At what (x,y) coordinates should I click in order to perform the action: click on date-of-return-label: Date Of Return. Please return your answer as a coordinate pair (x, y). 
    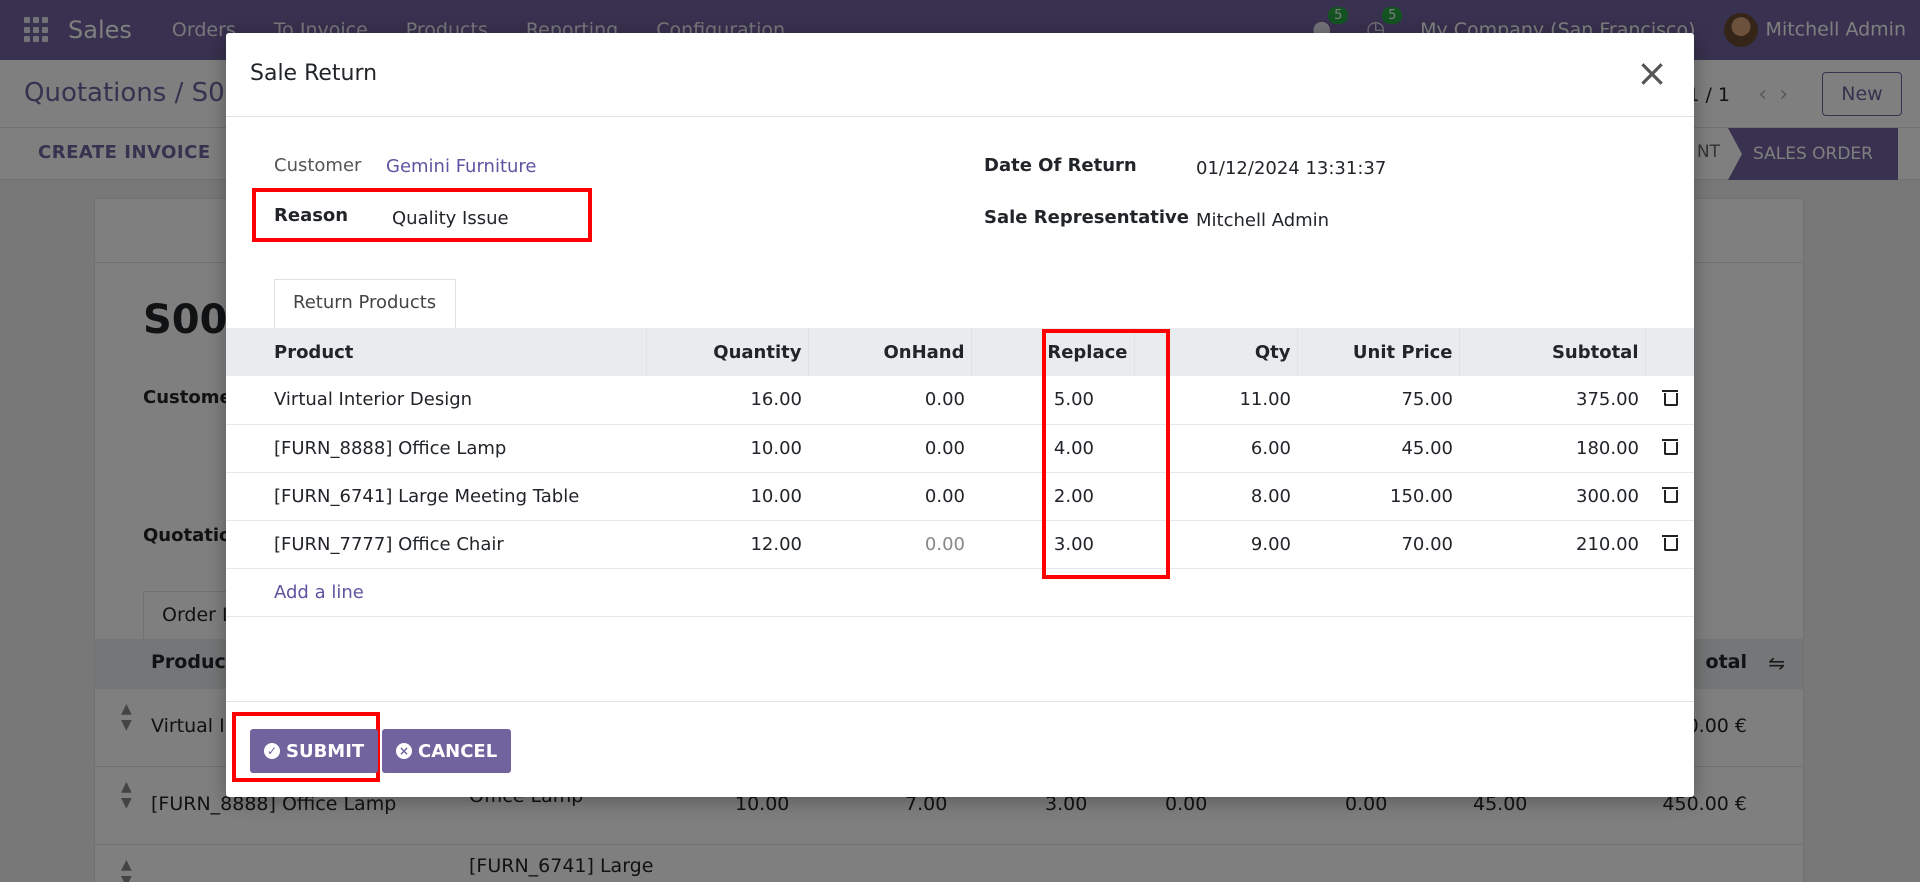
    Looking at the image, I should click on (1060, 165).